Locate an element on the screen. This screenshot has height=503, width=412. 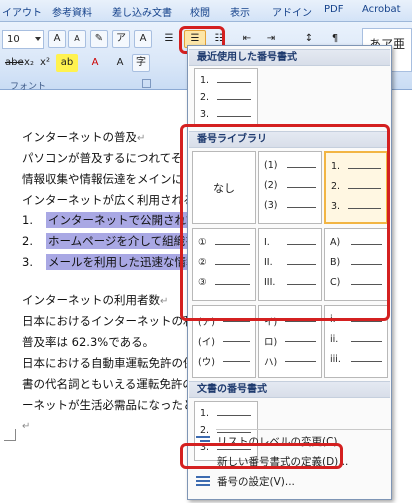
strikethrough-button: abe is located at coordinates (14, 63).